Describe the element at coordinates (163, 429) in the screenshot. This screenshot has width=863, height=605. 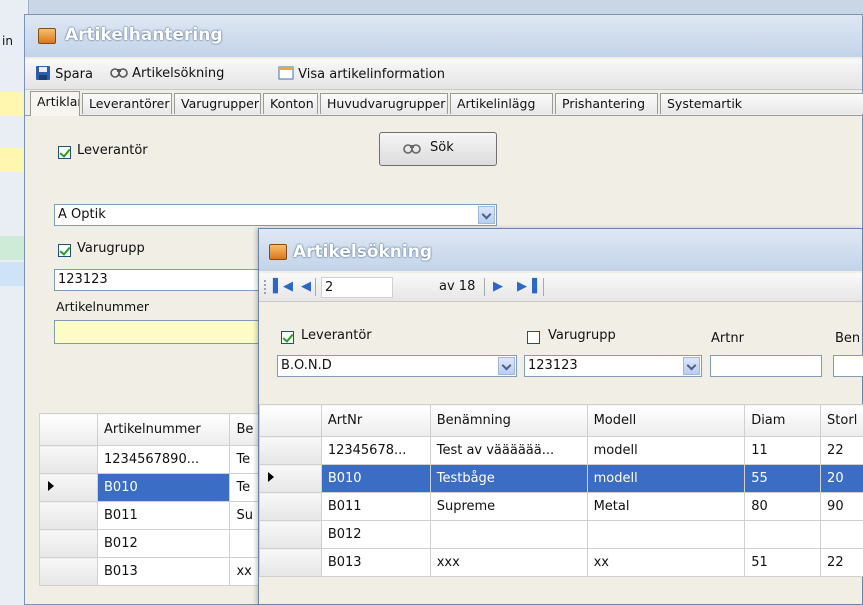
I see `column-header-artikelnummer: Artikelnummer` at that location.